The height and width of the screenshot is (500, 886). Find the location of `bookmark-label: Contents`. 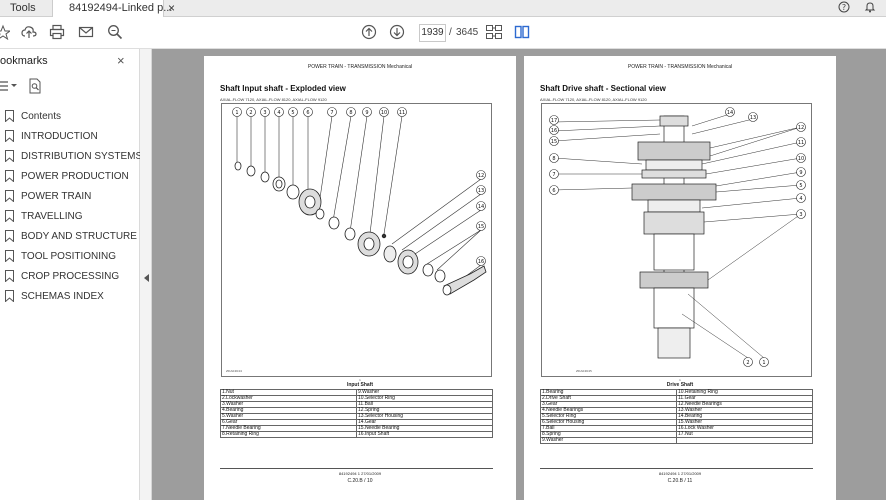

bookmark-label: Contents is located at coordinates (41, 116).